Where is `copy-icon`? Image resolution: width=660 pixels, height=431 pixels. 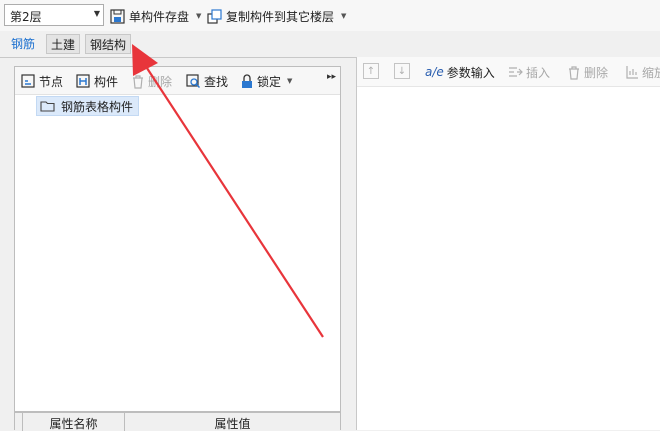
copy-icon is located at coordinates (214, 16).